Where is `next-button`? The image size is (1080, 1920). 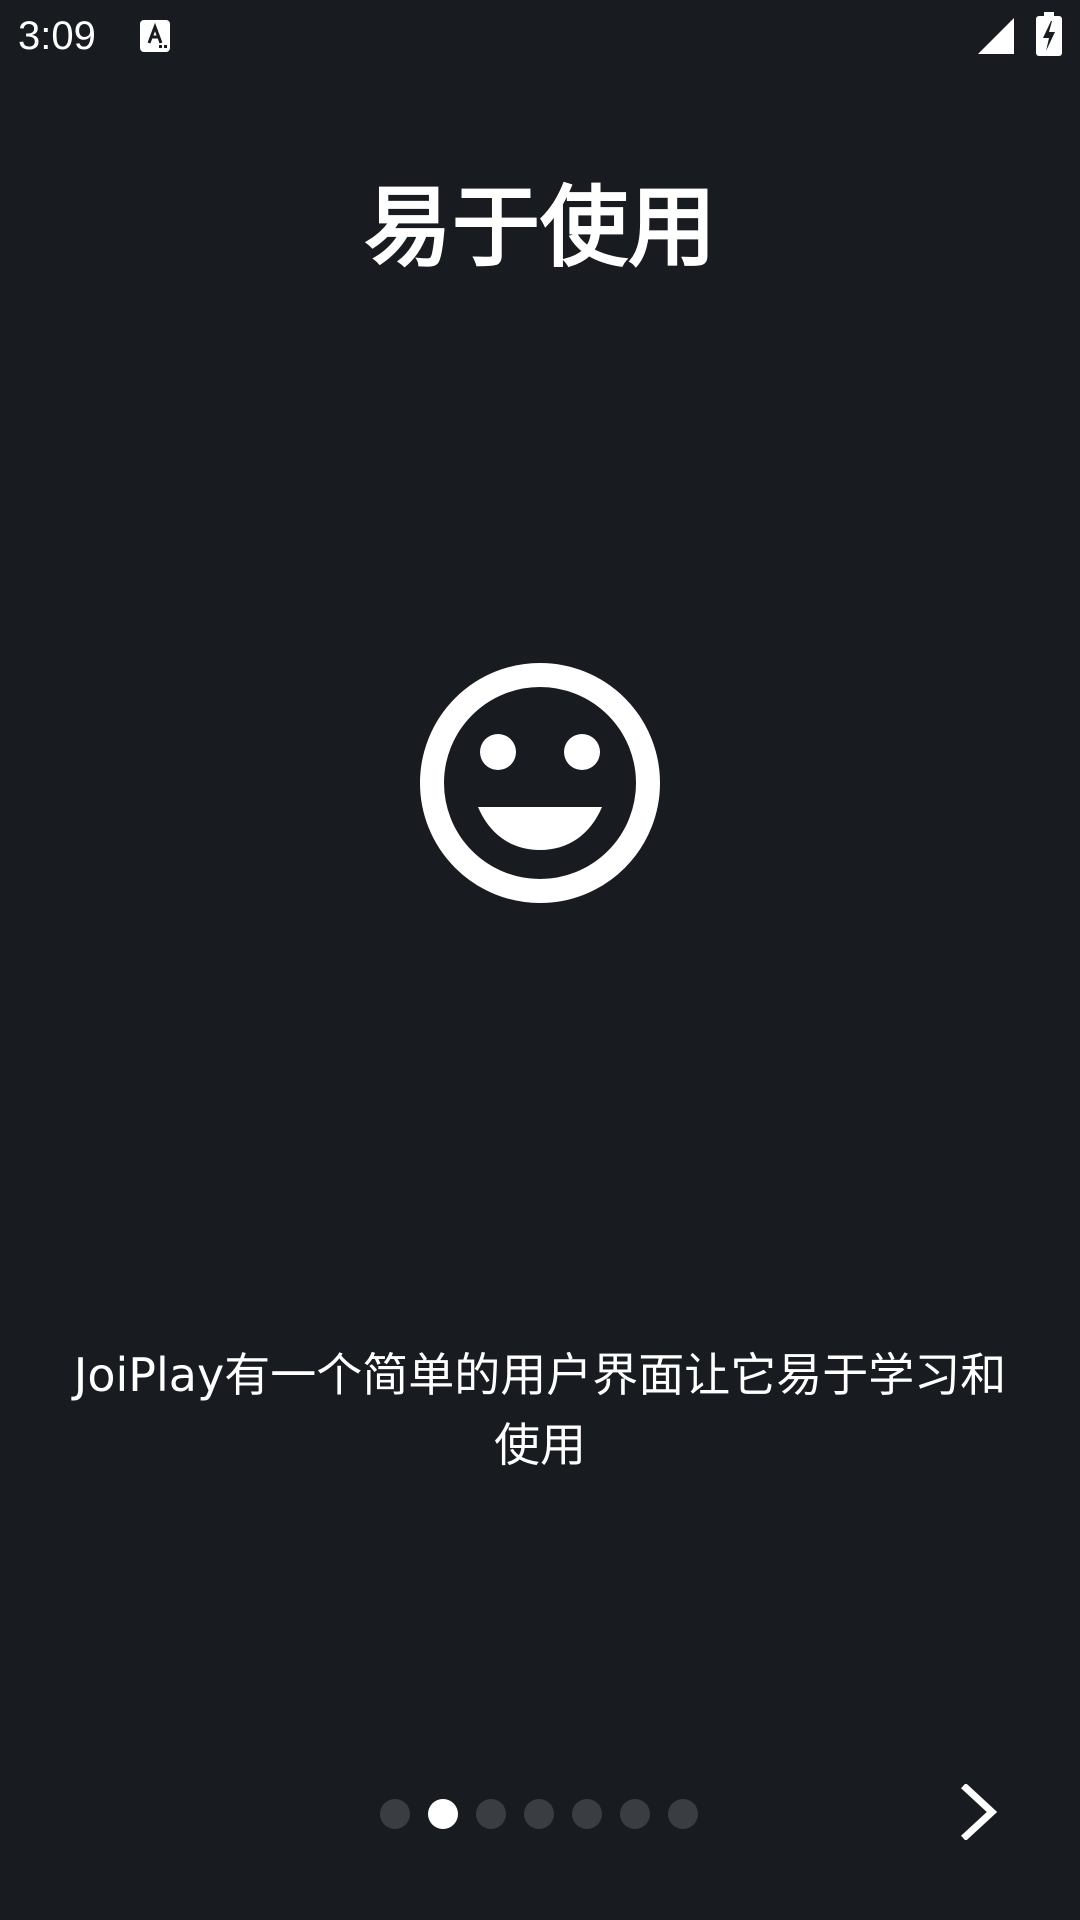
next-button is located at coordinates (980, 1812).